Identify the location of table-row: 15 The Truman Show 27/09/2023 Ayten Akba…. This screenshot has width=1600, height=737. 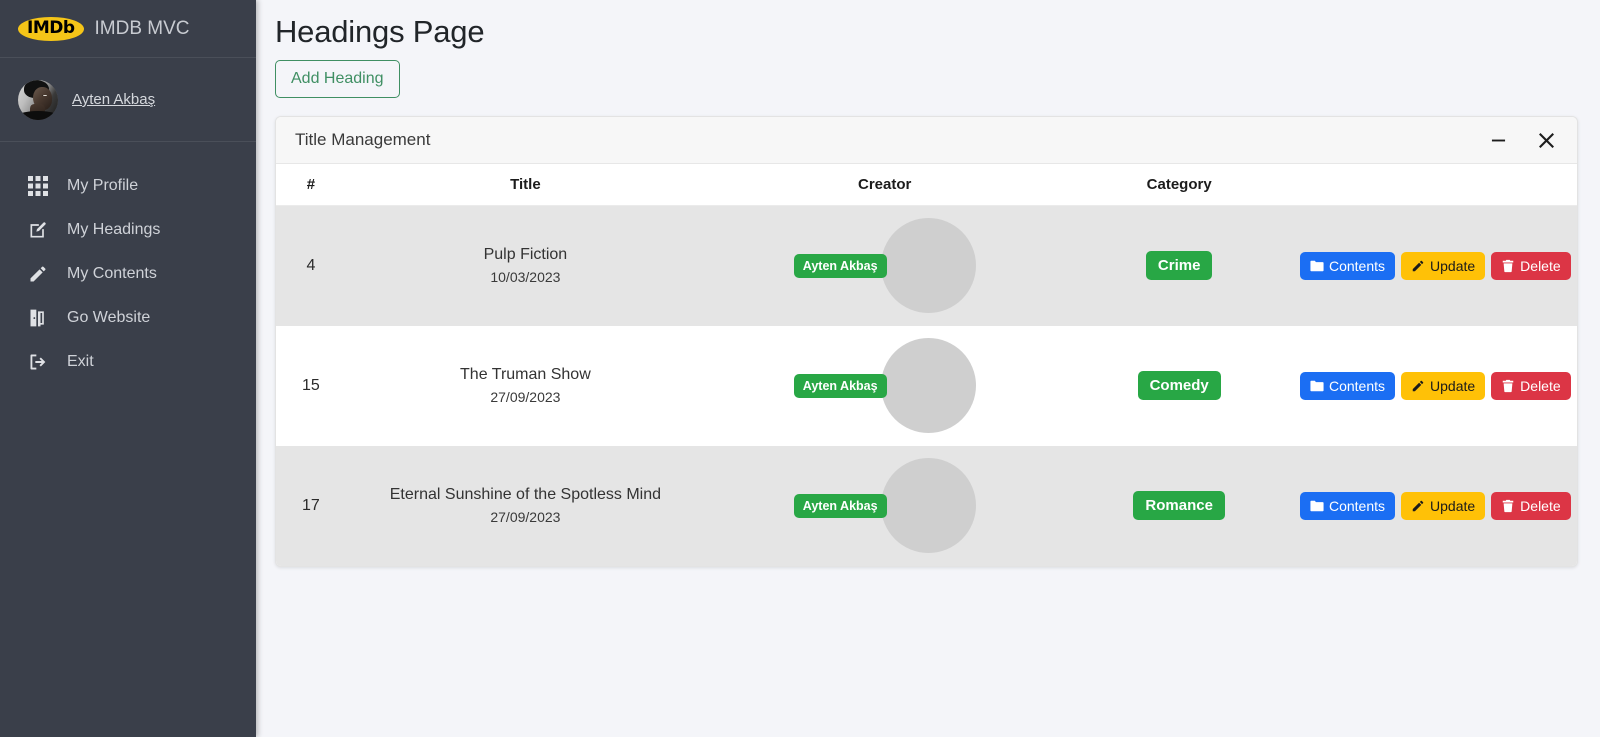
(926, 385).